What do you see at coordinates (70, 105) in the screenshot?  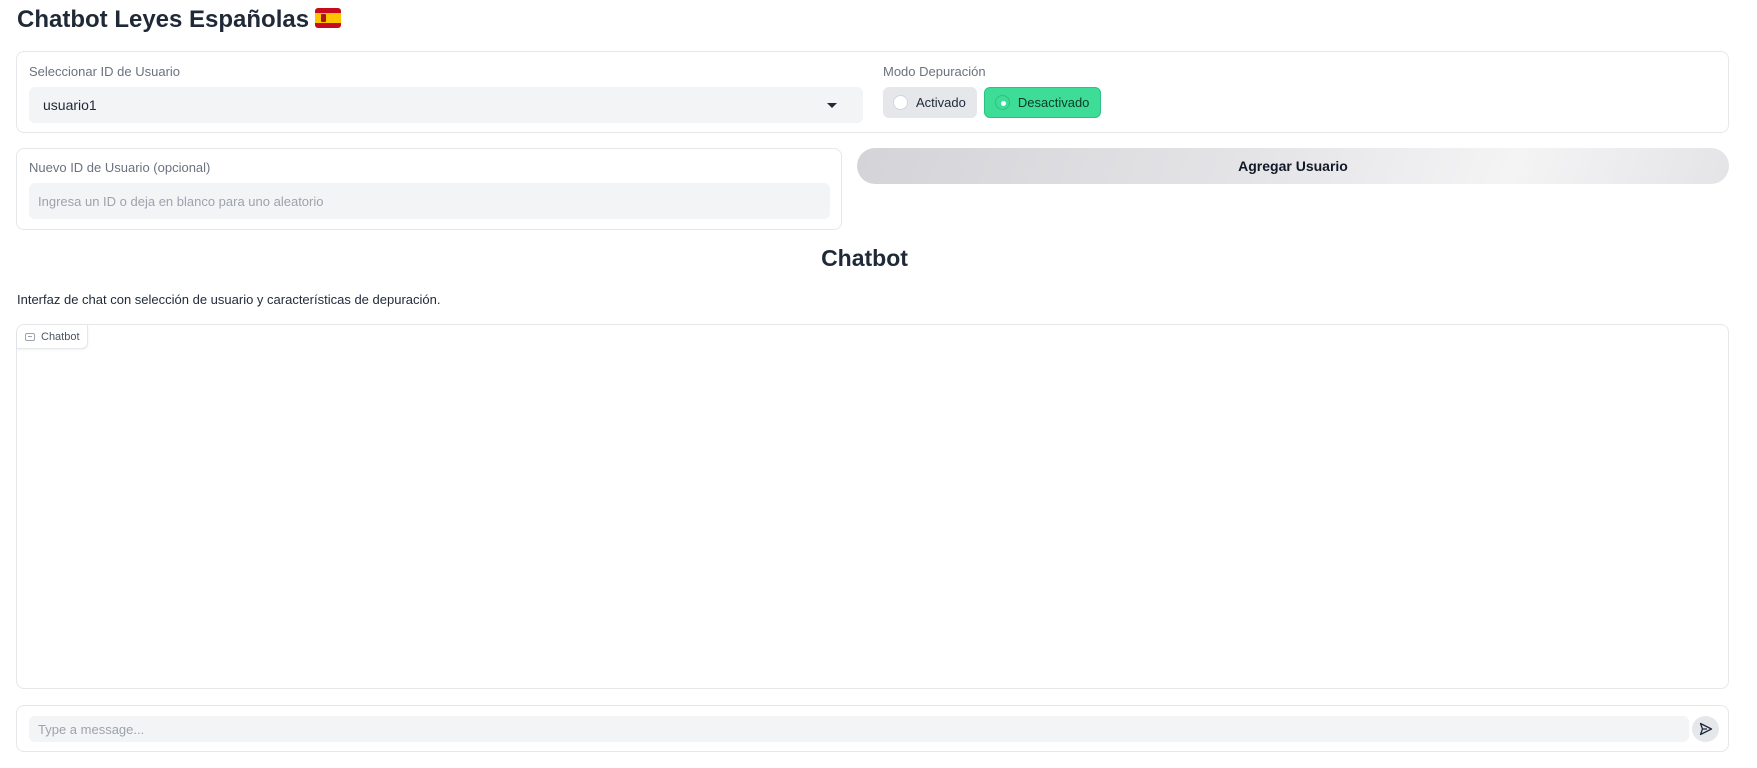 I see `user-id-dropdown-value: usuario1` at bounding box center [70, 105].